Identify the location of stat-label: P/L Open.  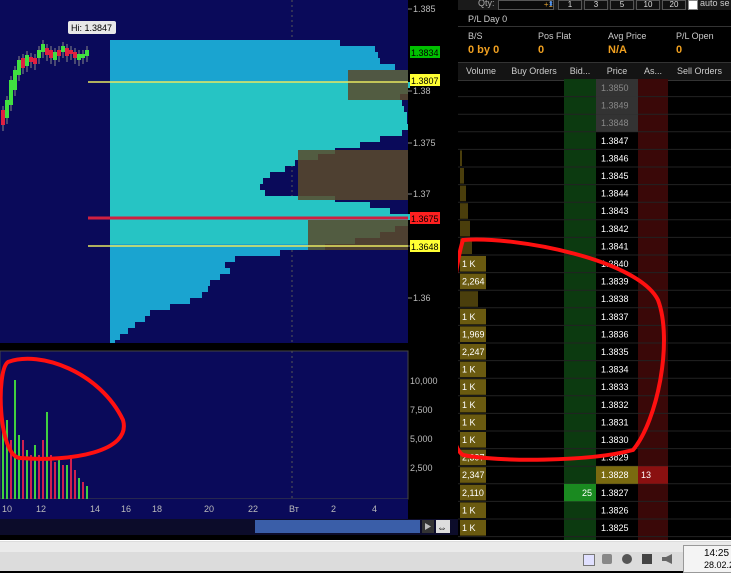
(695, 36).